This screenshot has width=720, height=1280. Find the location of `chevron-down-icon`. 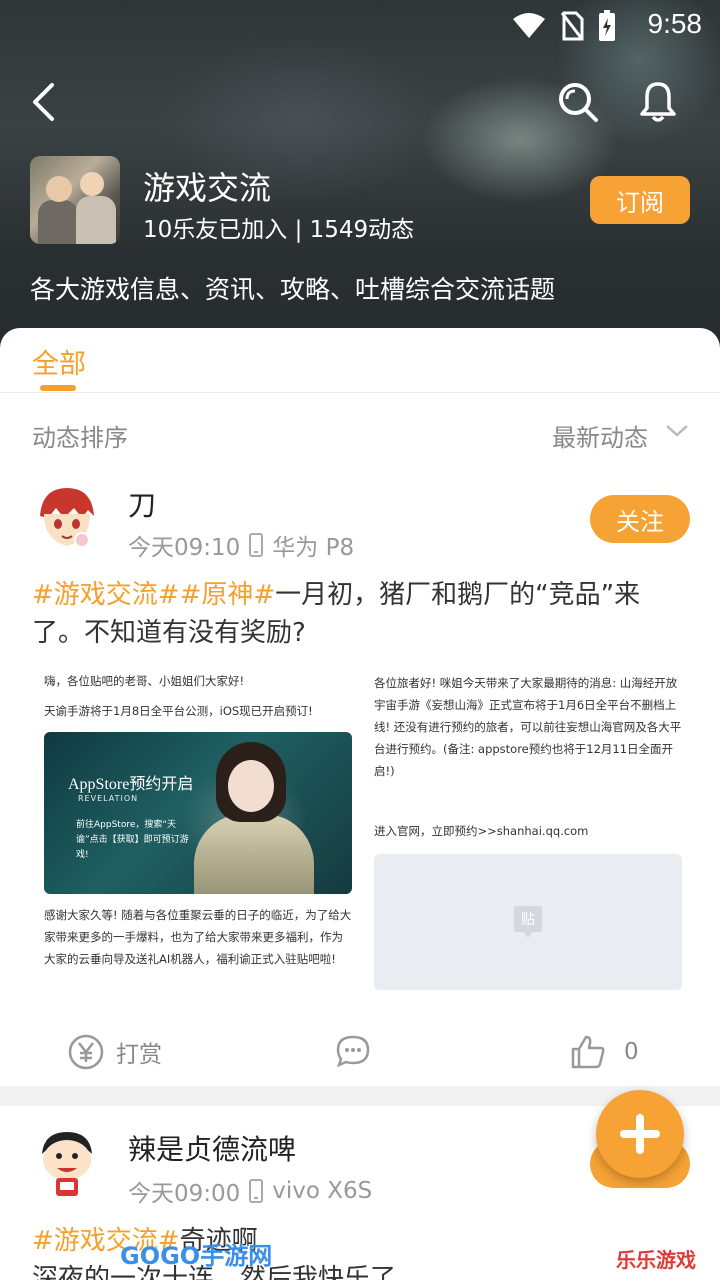

chevron-down-icon is located at coordinates (677, 430).